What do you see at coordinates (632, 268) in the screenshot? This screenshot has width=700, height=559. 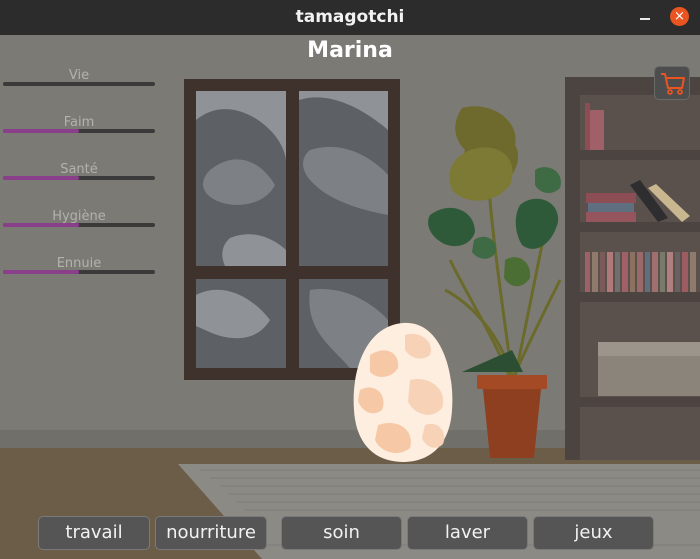 I see `bookshelf` at bounding box center [632, 268].